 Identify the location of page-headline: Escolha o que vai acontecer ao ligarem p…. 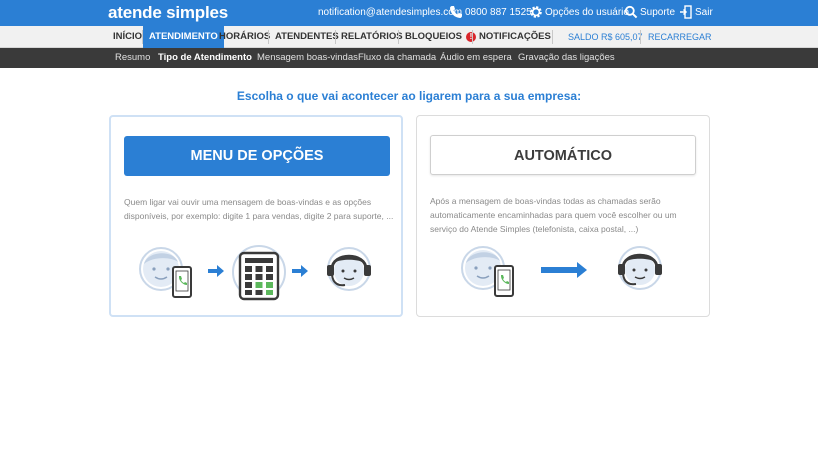
(409, 96).